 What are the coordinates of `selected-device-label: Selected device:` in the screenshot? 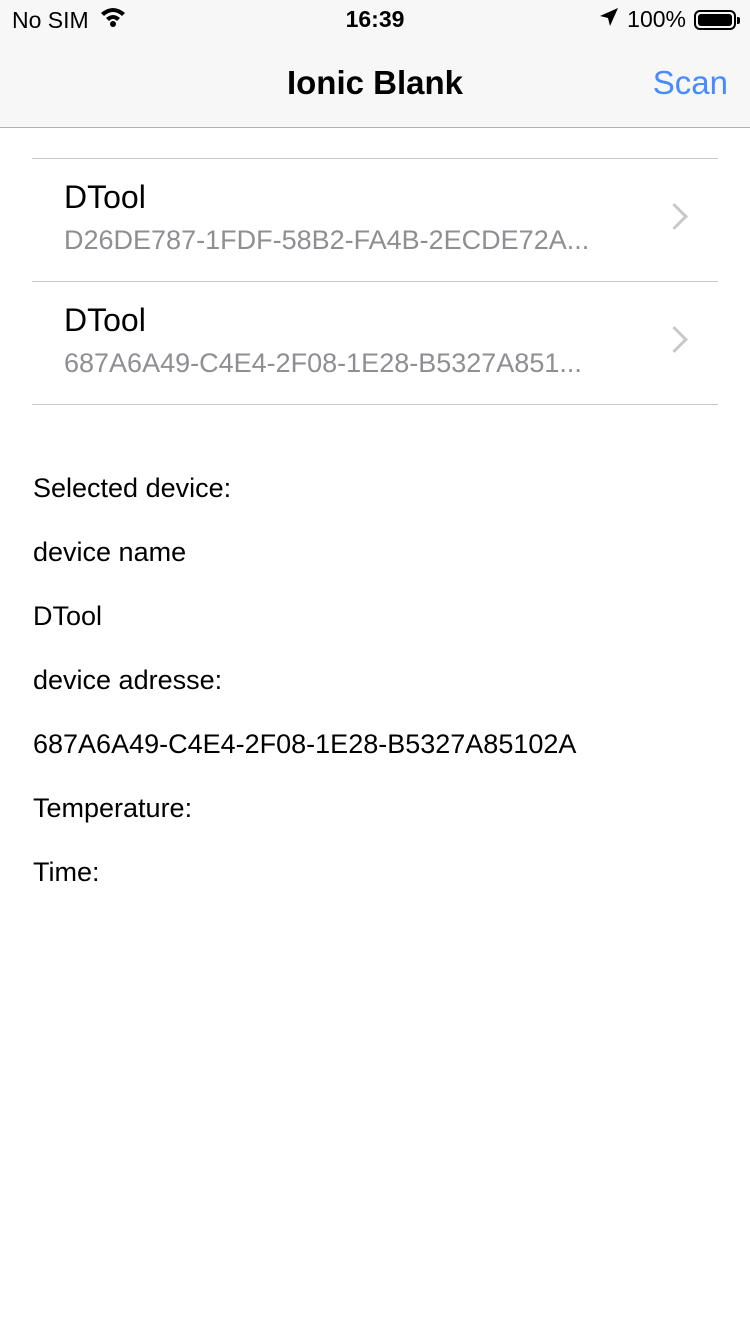 It's located at (132, 488).